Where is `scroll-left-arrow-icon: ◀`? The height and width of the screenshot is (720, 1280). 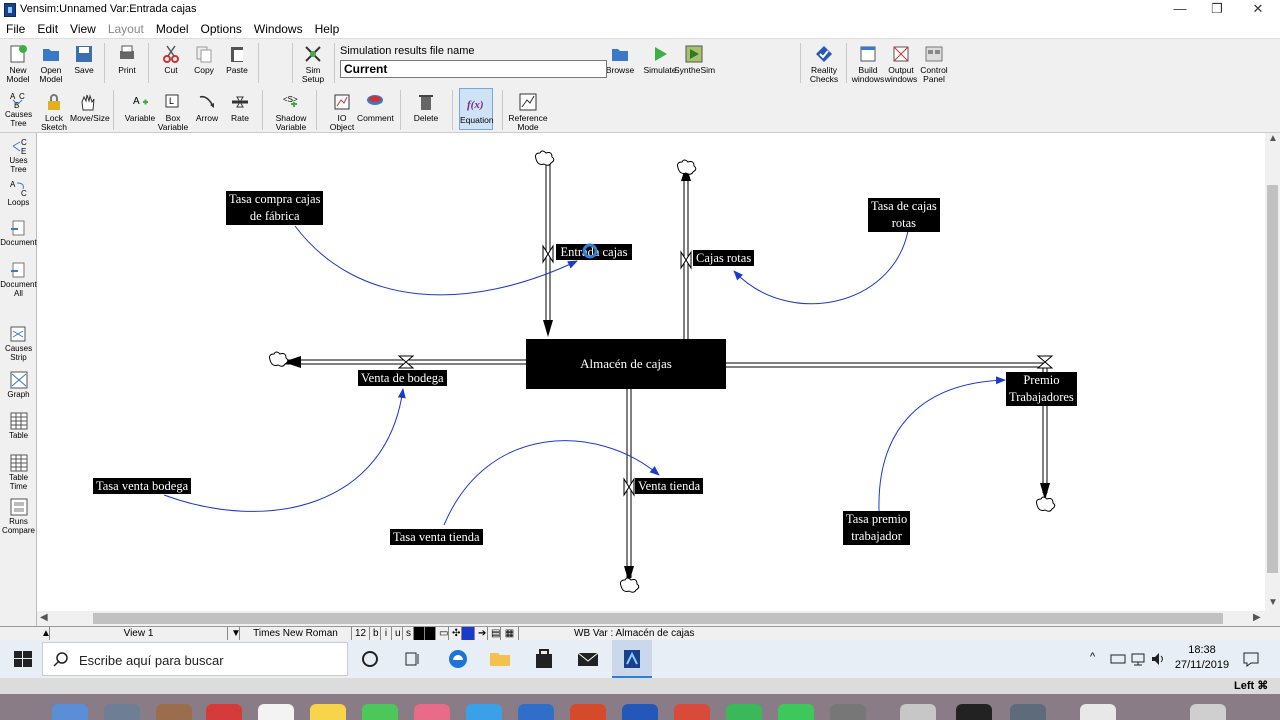
scroll-left-arrow-icon: ◀ is located at coordinates (44, 617).